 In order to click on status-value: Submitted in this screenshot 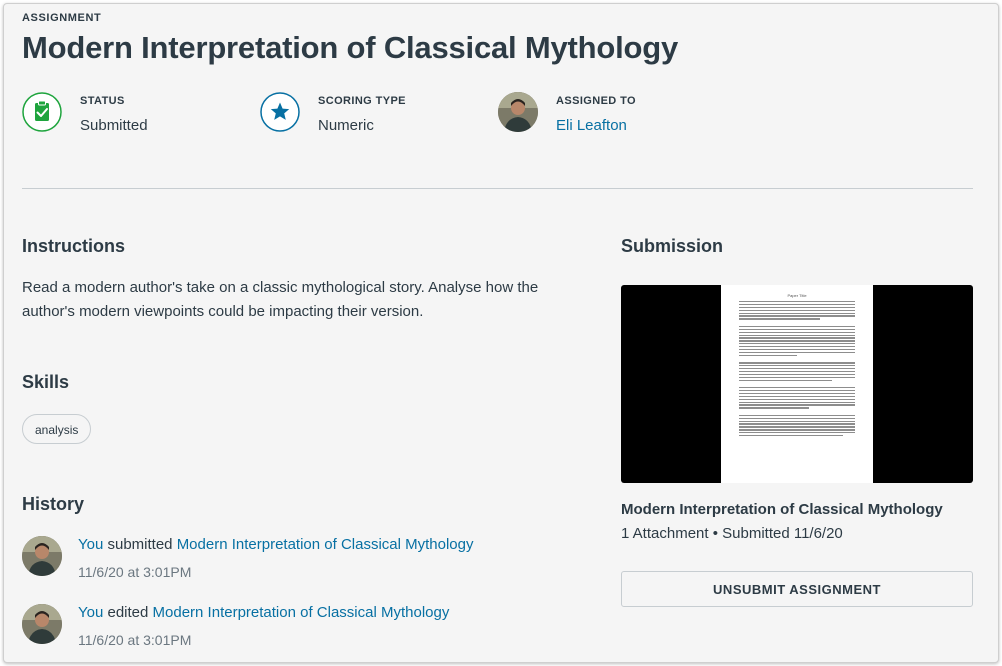, I will do `click(114, 125)`.